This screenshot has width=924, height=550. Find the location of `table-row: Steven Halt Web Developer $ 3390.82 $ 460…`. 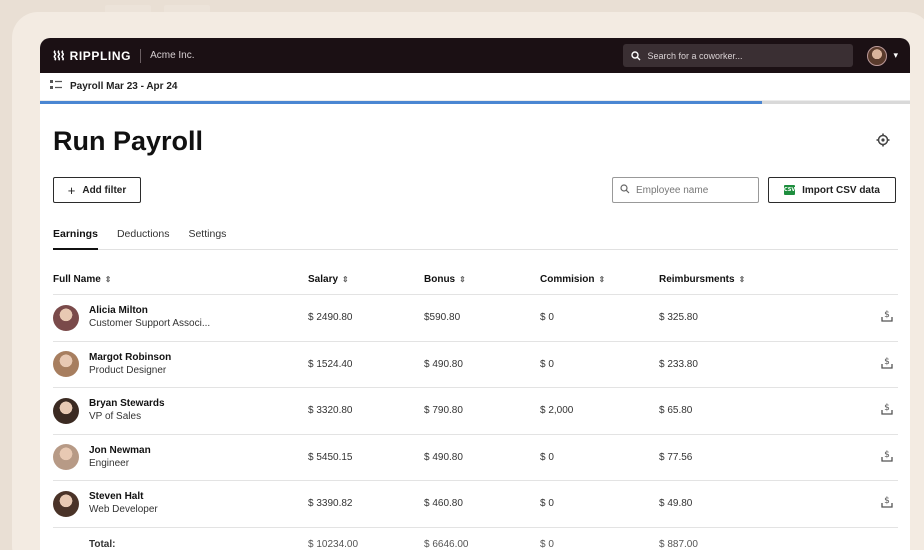

table-row: Steven Halt Web Developer $ 3390.82 $ 460… is located at coordinates (475, 504).